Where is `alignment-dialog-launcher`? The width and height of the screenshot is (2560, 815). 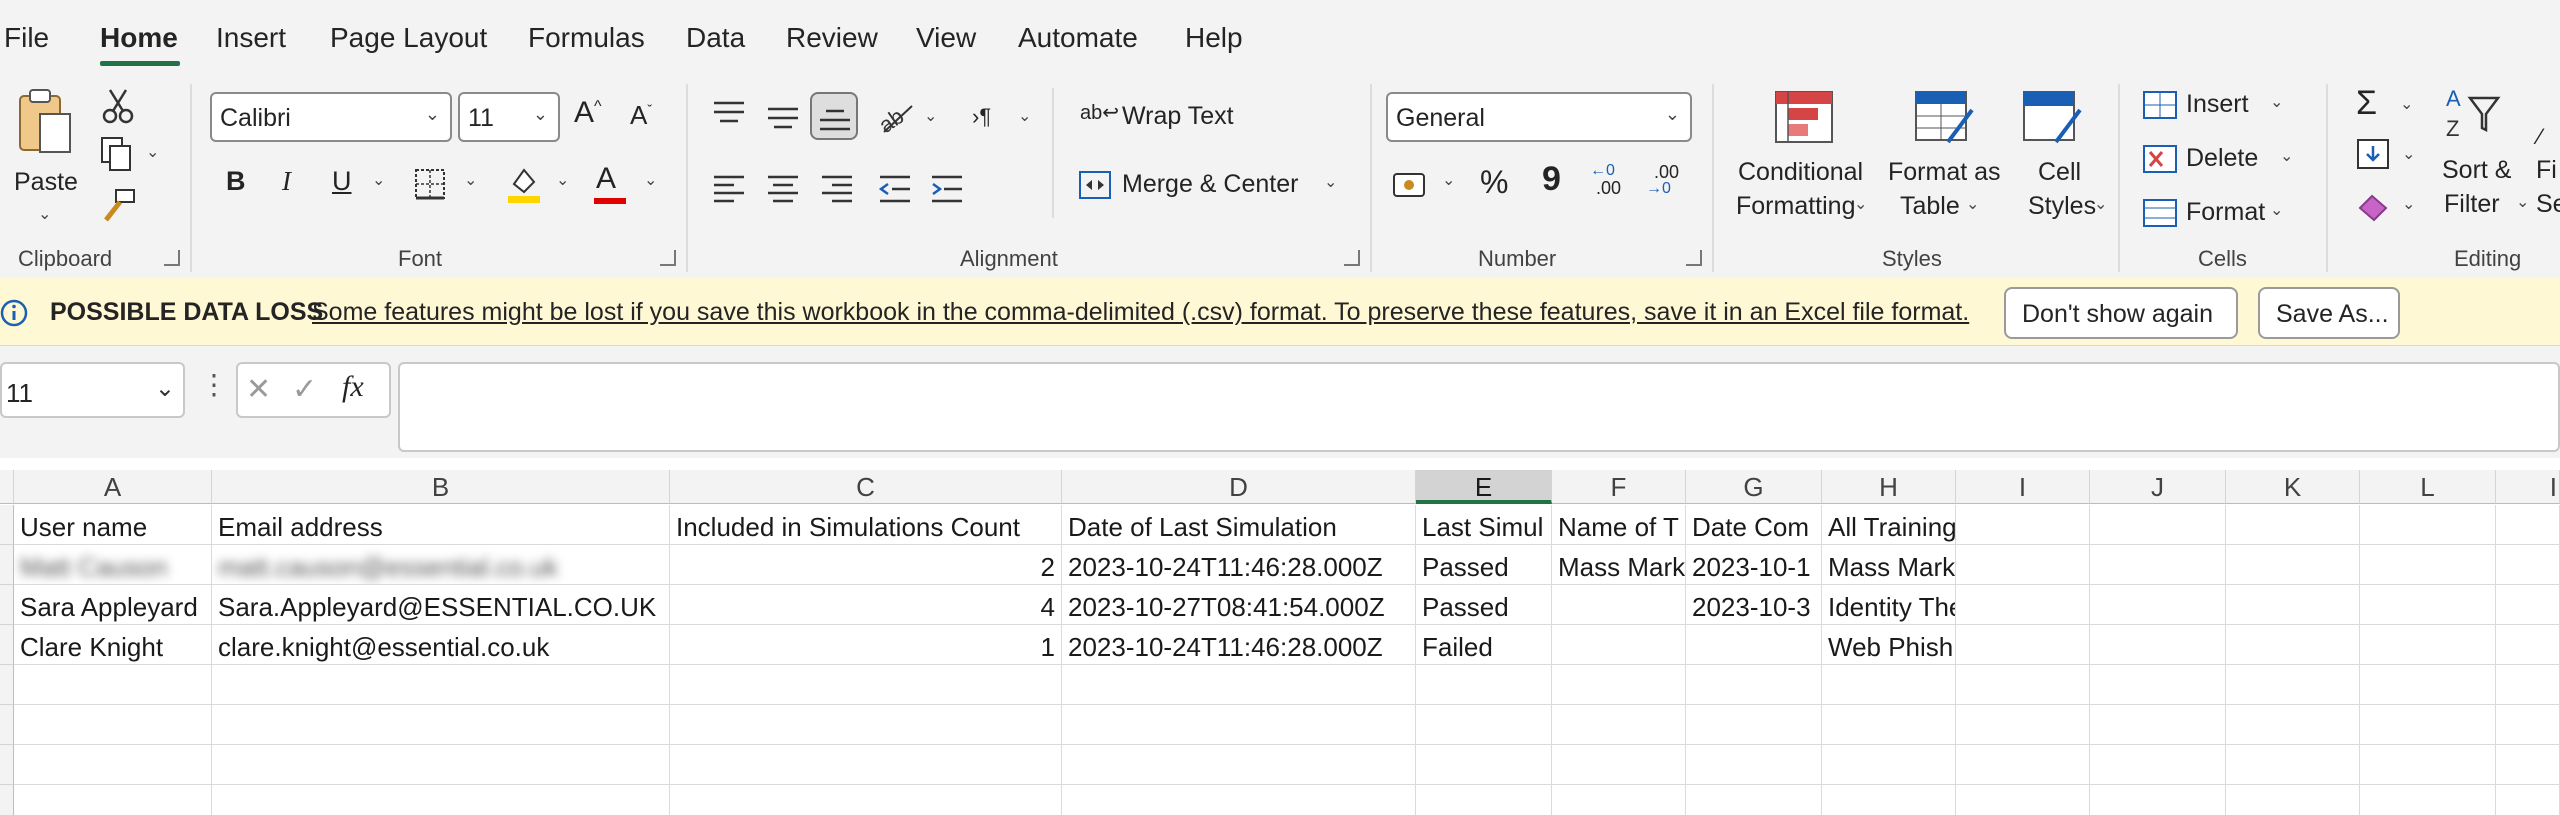
alignment-dialog-launcher is located at coordinates (1352, 258).